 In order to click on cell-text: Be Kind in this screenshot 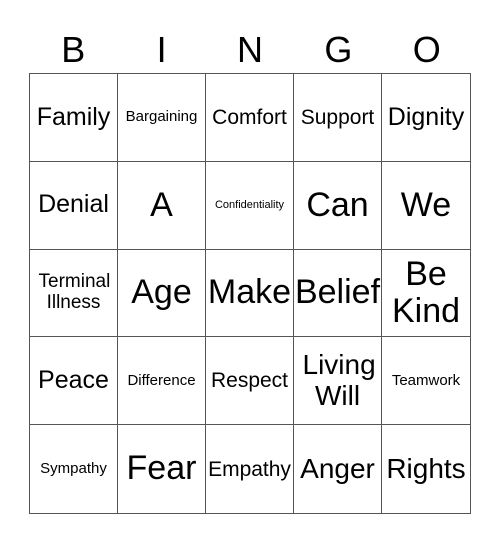, I will do `click(426, 292)`.